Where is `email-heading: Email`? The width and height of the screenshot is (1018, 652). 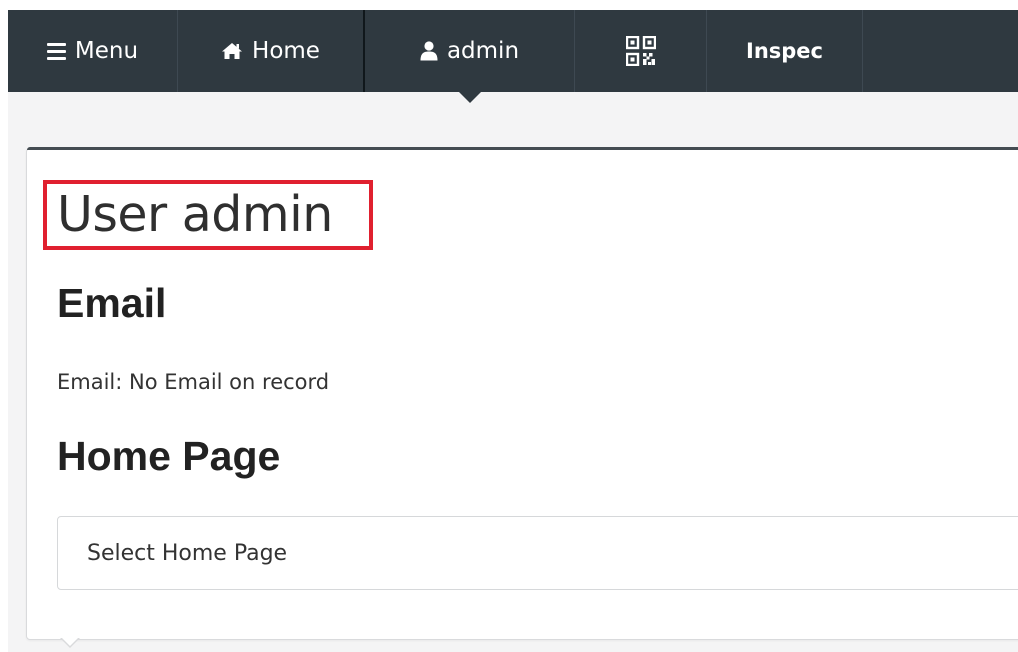
email-heading: Email is located at coordinates (112, 303).